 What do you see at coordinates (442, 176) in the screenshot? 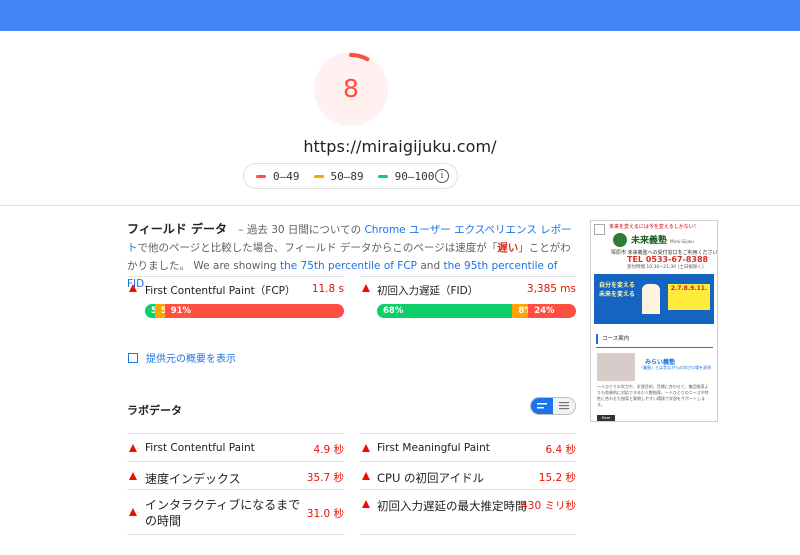
I see `info-icon: i` at bounding box center [442, 176].